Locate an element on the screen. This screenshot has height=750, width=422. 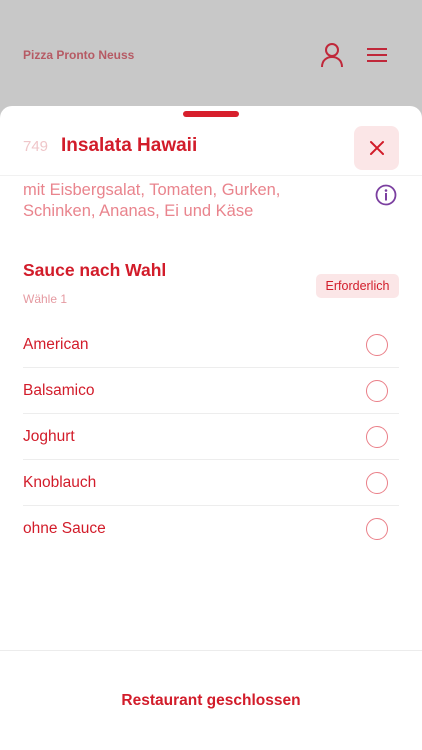
restaurant-status: Restaurant geschlossen is located at coordinates (211, 700).